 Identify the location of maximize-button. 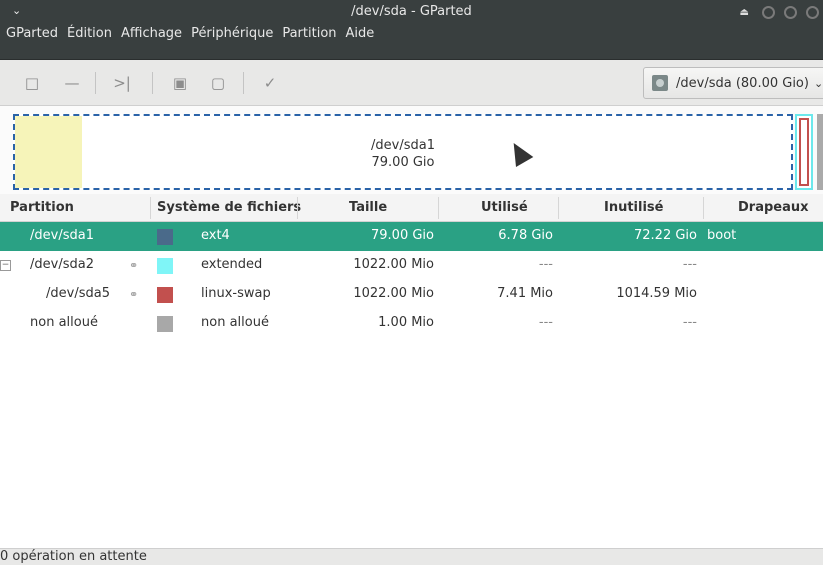
(790, 12).